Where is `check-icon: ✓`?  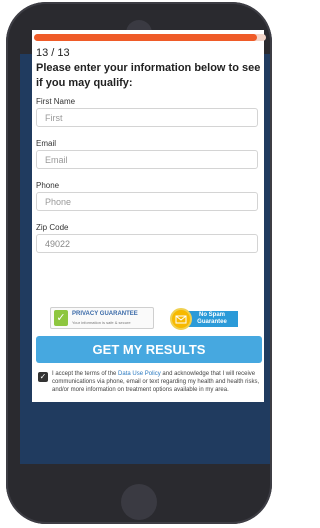
check-icon: ✓ is located at coordinates (61, 318).